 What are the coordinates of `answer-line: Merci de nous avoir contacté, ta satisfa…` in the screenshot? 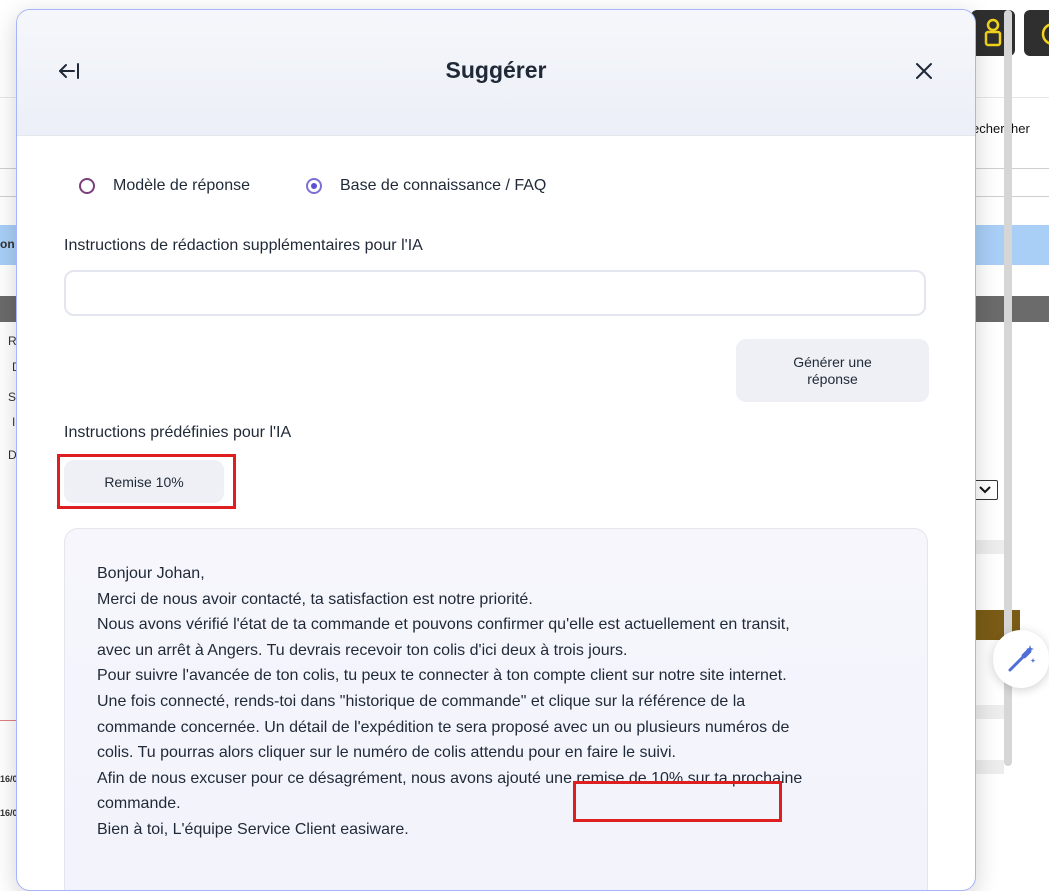 It's located at (315, 599).